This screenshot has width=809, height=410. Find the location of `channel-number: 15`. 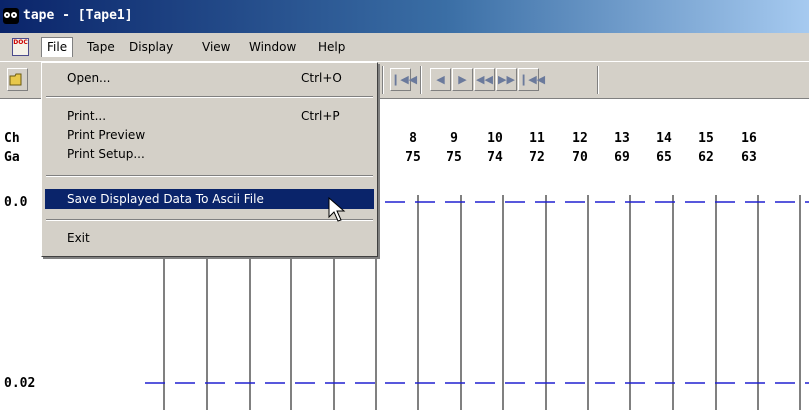

channel-number: 15 is located at coordinates (706, 138).